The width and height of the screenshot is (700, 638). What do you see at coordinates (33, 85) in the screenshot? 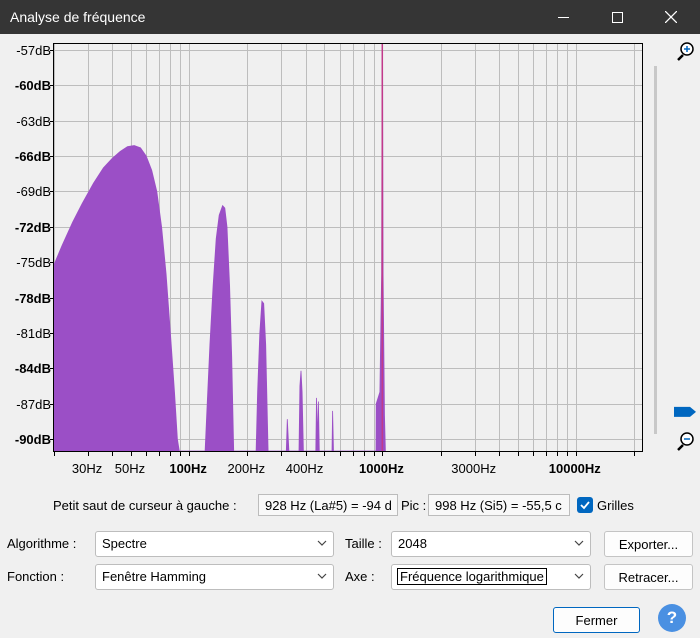
I see `y-tick-label: -60dB` at bounding box center [33, 85].